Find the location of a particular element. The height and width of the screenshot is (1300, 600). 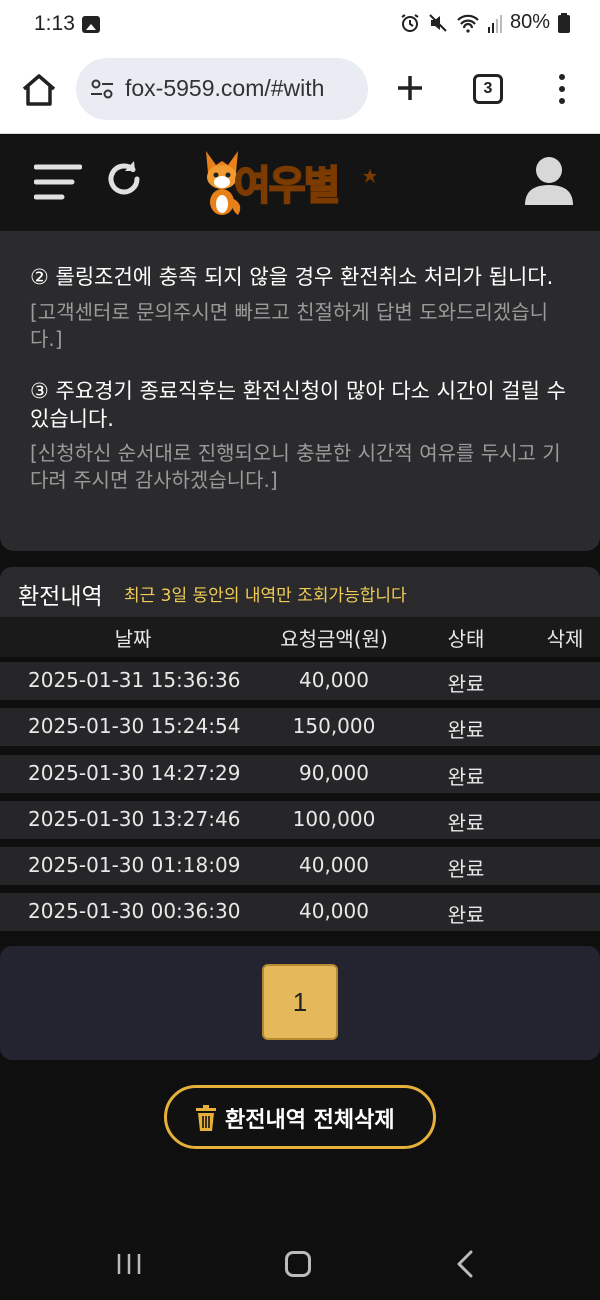

page-button-current: 1 is located at coordinates (300, 1002).